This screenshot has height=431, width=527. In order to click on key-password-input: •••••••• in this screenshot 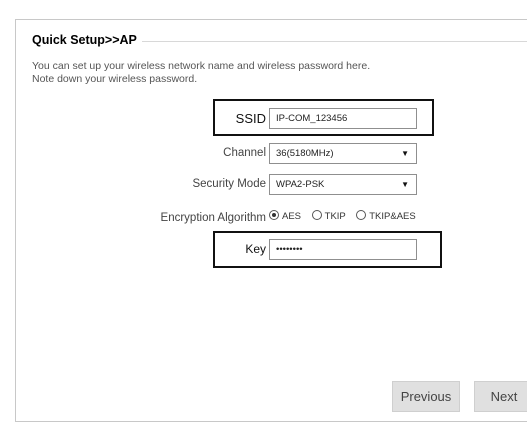, I will do `click(343, 249)`.